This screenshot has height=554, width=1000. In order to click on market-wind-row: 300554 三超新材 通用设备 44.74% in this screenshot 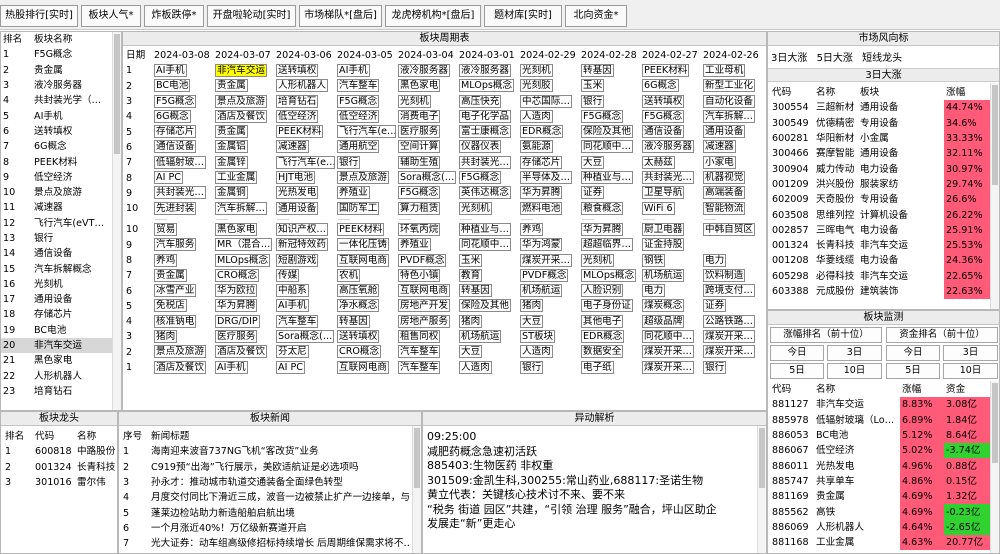, I will do `click(880, 108)`.